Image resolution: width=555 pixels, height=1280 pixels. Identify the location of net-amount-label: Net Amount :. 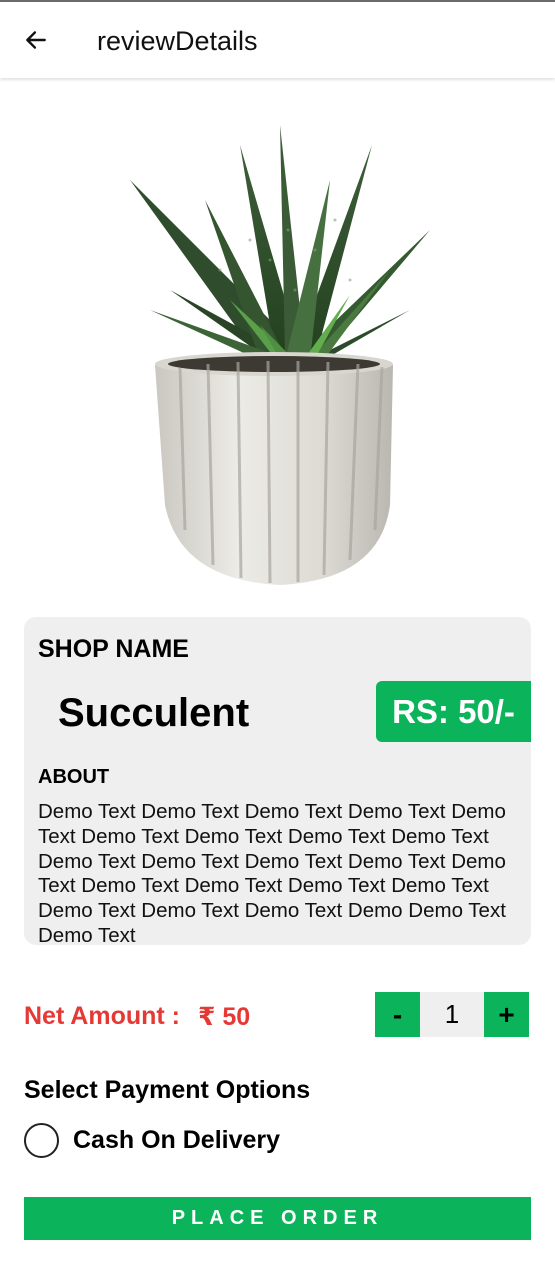
(102, 1016).